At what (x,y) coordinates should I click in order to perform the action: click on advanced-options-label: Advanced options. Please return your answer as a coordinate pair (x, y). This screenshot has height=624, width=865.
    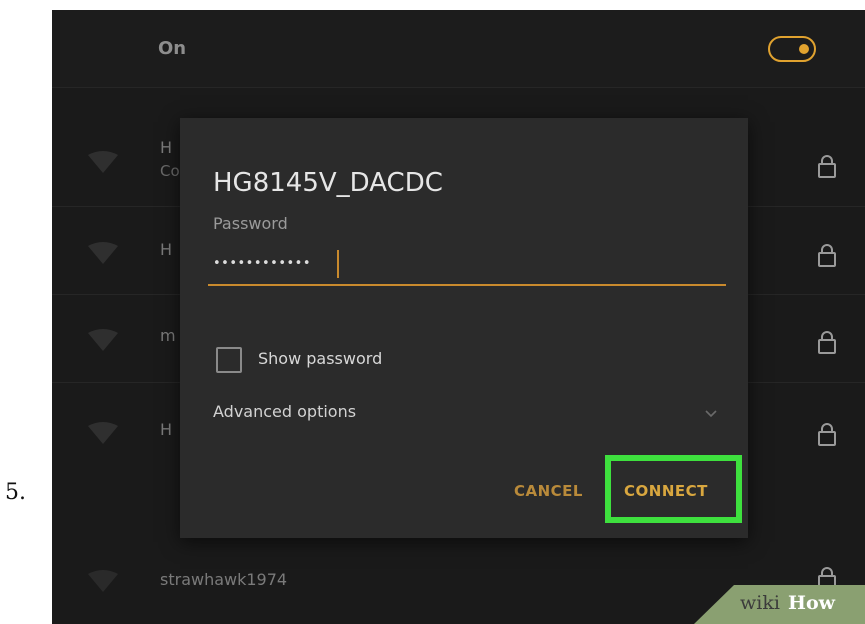
    Looking at the image, I should click on (284, 411).